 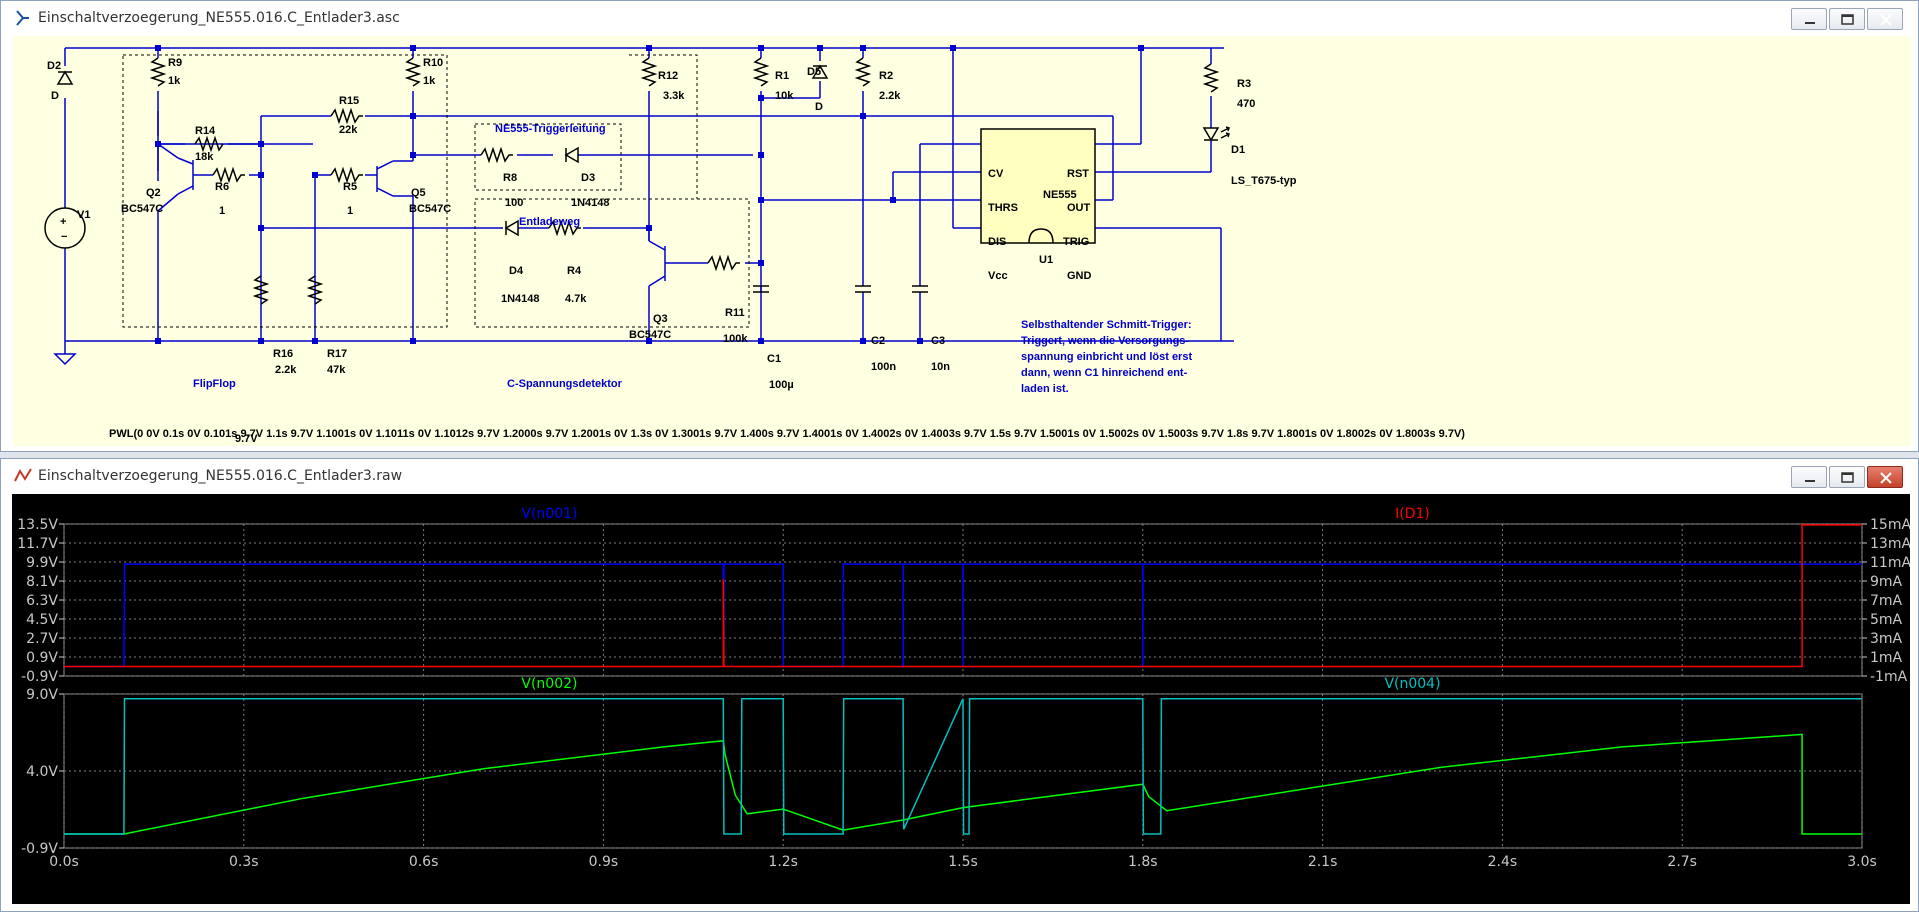 I want to click on pin-out: OUT, so click(x=1079, y=208).